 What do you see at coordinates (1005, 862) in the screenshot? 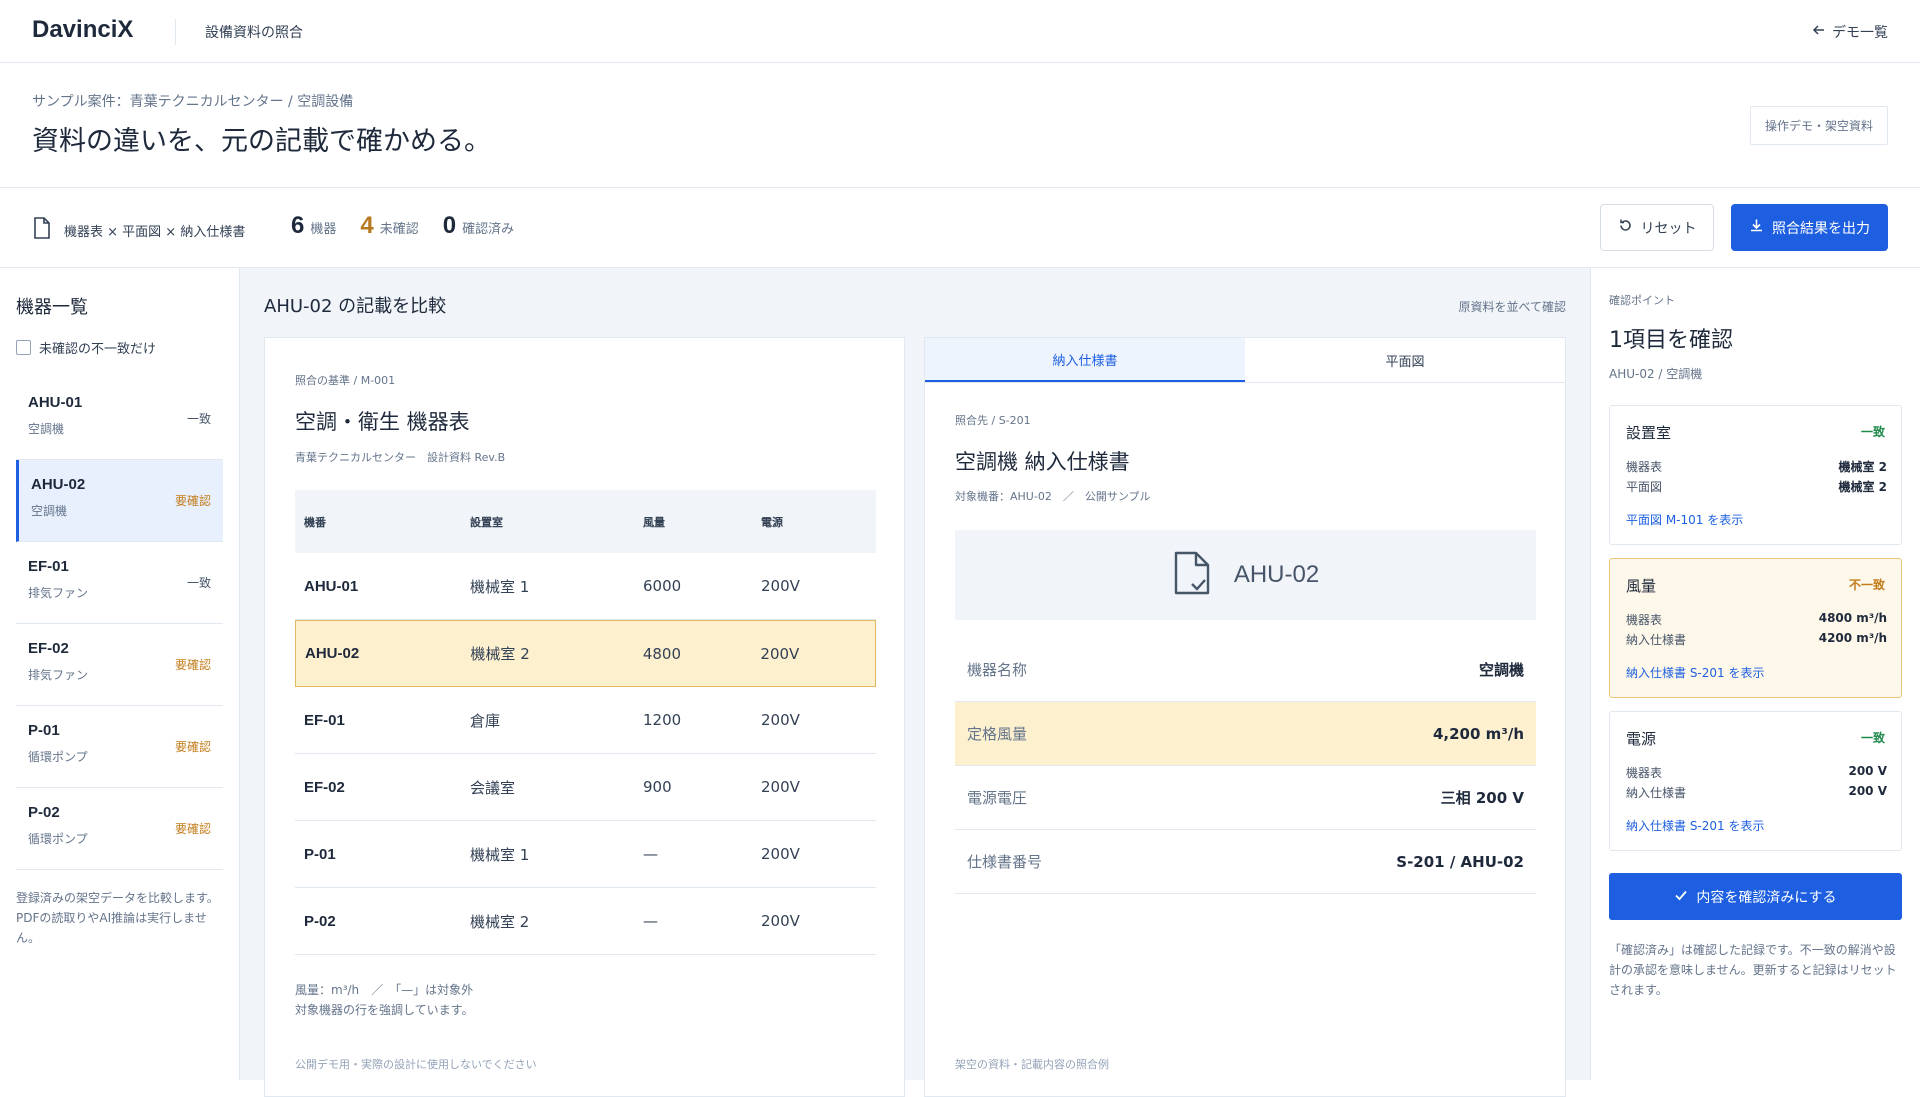
I see `spec-key: 仕様書番号` at bounding box center [1005, 862].